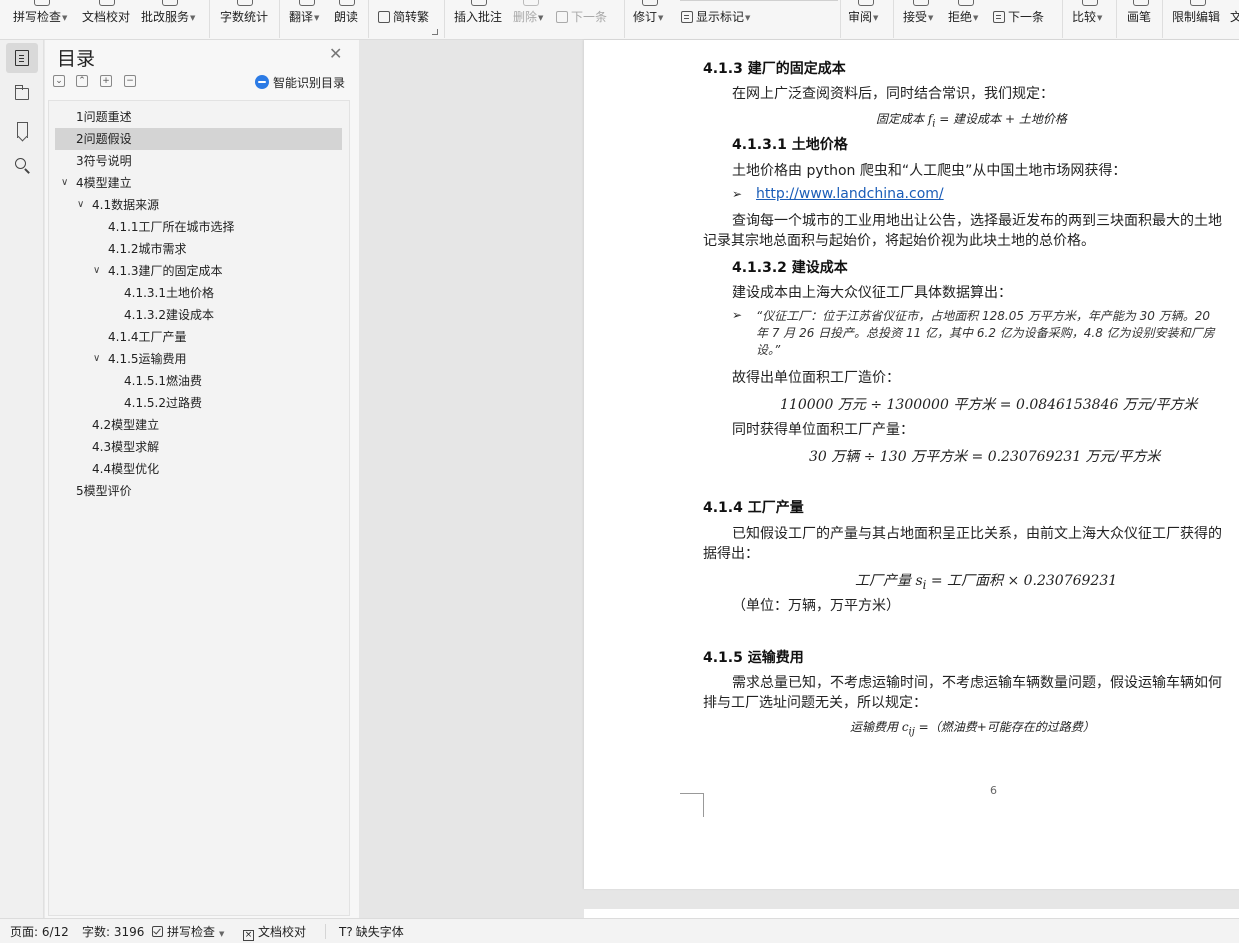 This screenshot has width=1239, height=943. What do you see at coordinates (300, 82) in the screenshot?
I see `smart-toc-button: 智能识别目录` at bounding box center [300, 82].